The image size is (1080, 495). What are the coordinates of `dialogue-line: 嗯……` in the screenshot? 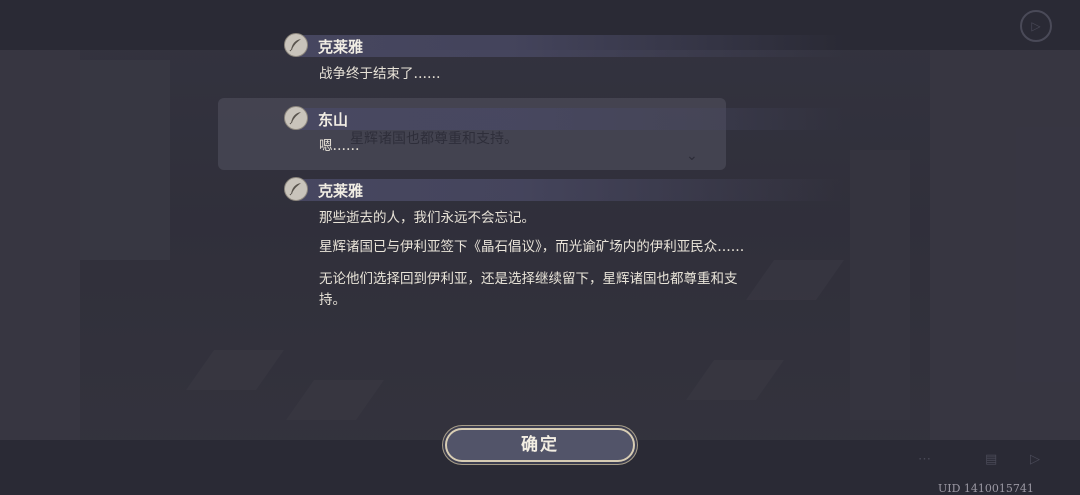 It's located at (339, 146).